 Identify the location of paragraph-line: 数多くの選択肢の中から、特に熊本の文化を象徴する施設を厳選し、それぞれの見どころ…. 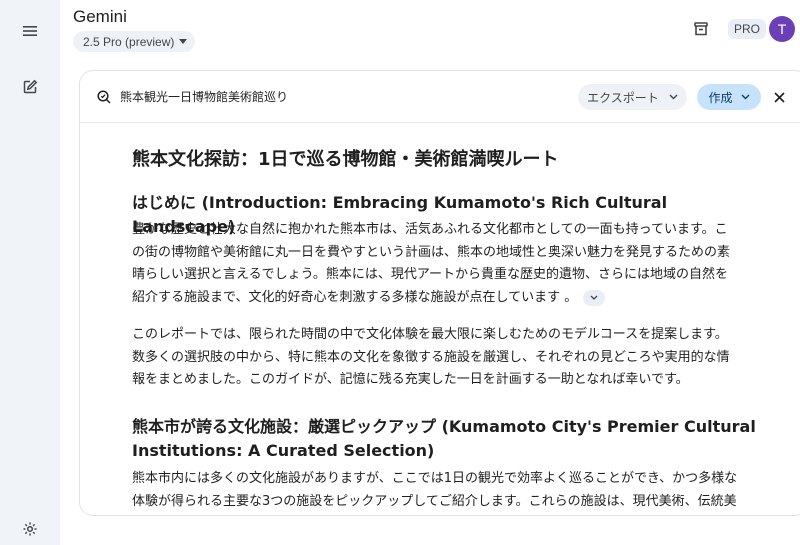
(431, 357).